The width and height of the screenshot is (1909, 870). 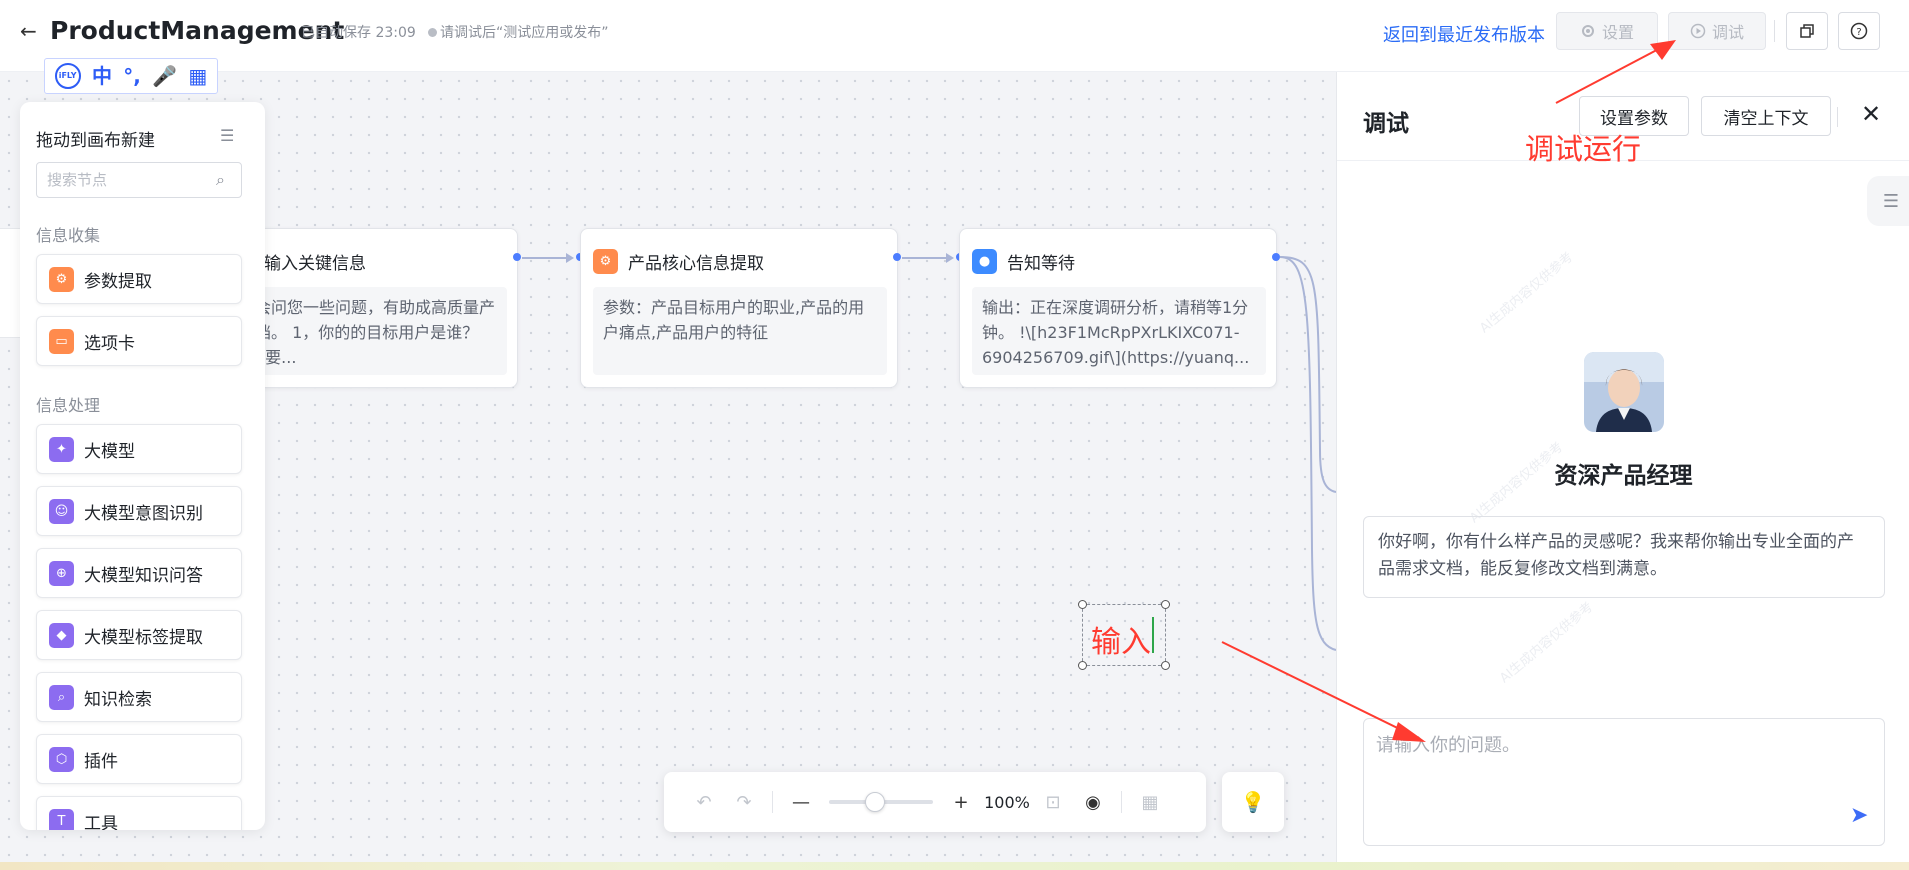 What do you see at coordinates (954, 866) in the screenshot?
I see `taskbar-strip` at bounding box center [954, 866].